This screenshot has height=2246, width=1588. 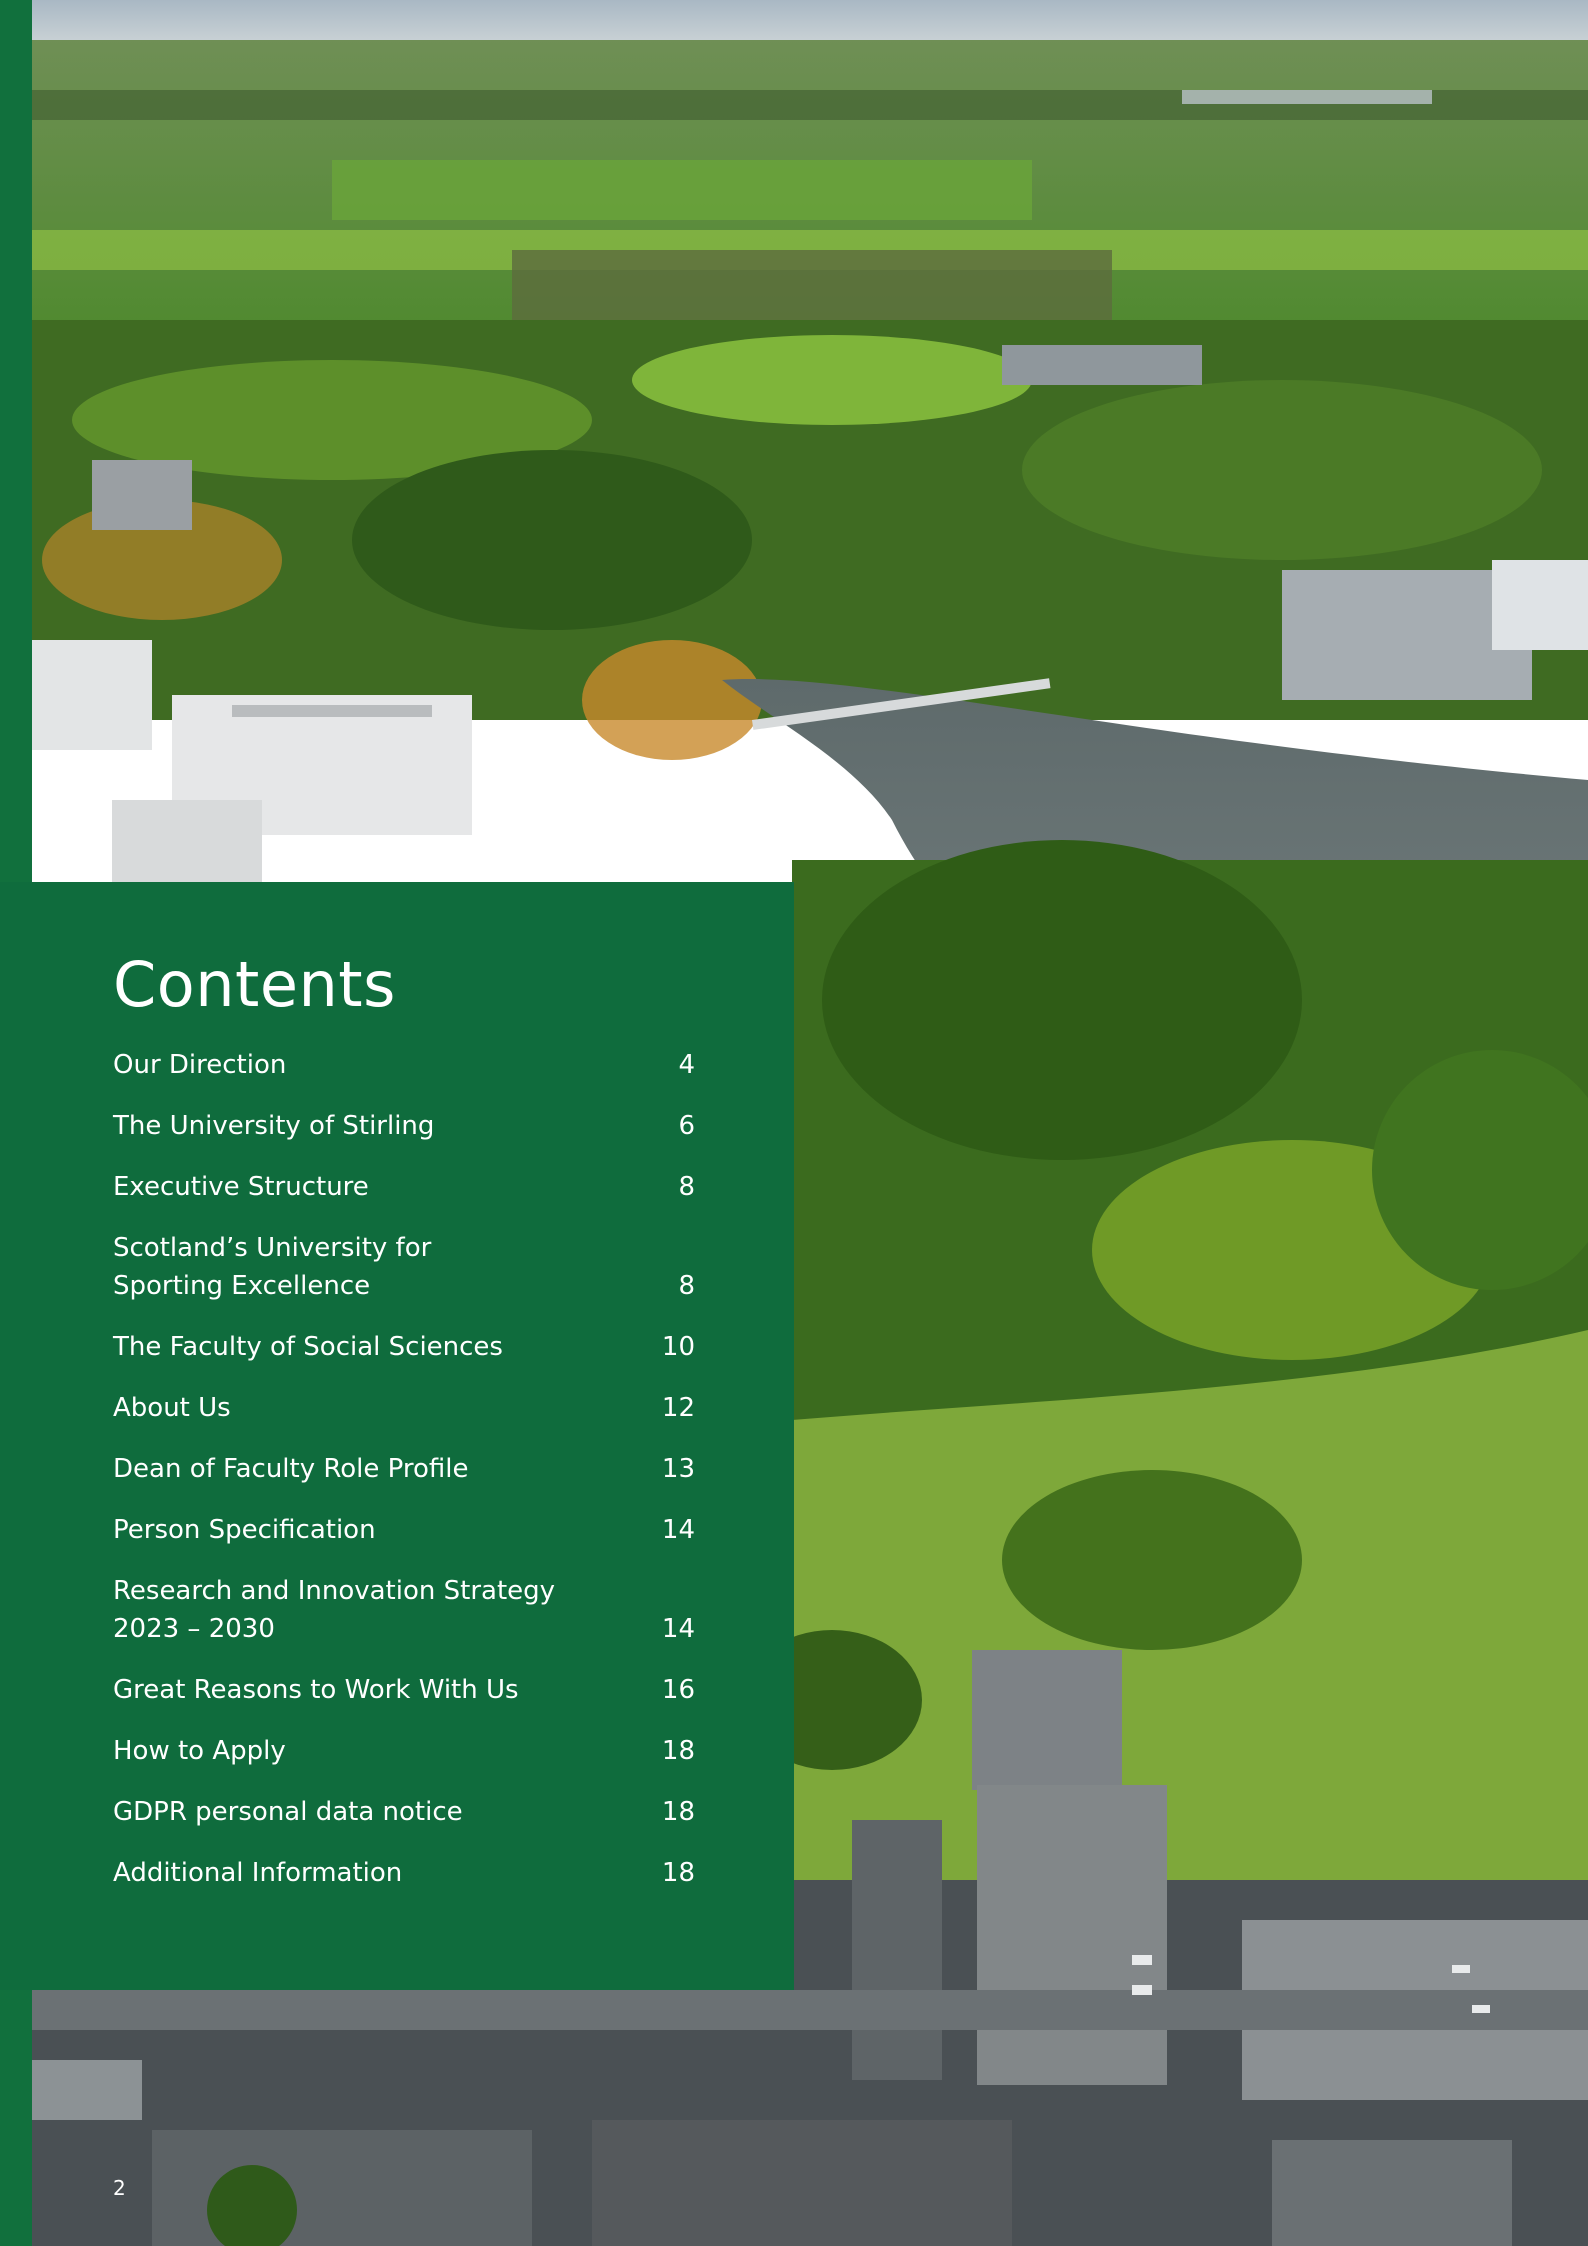 I want to click on toc-label: The Faculty of Social Sciences, so click(x=308, y=1347).